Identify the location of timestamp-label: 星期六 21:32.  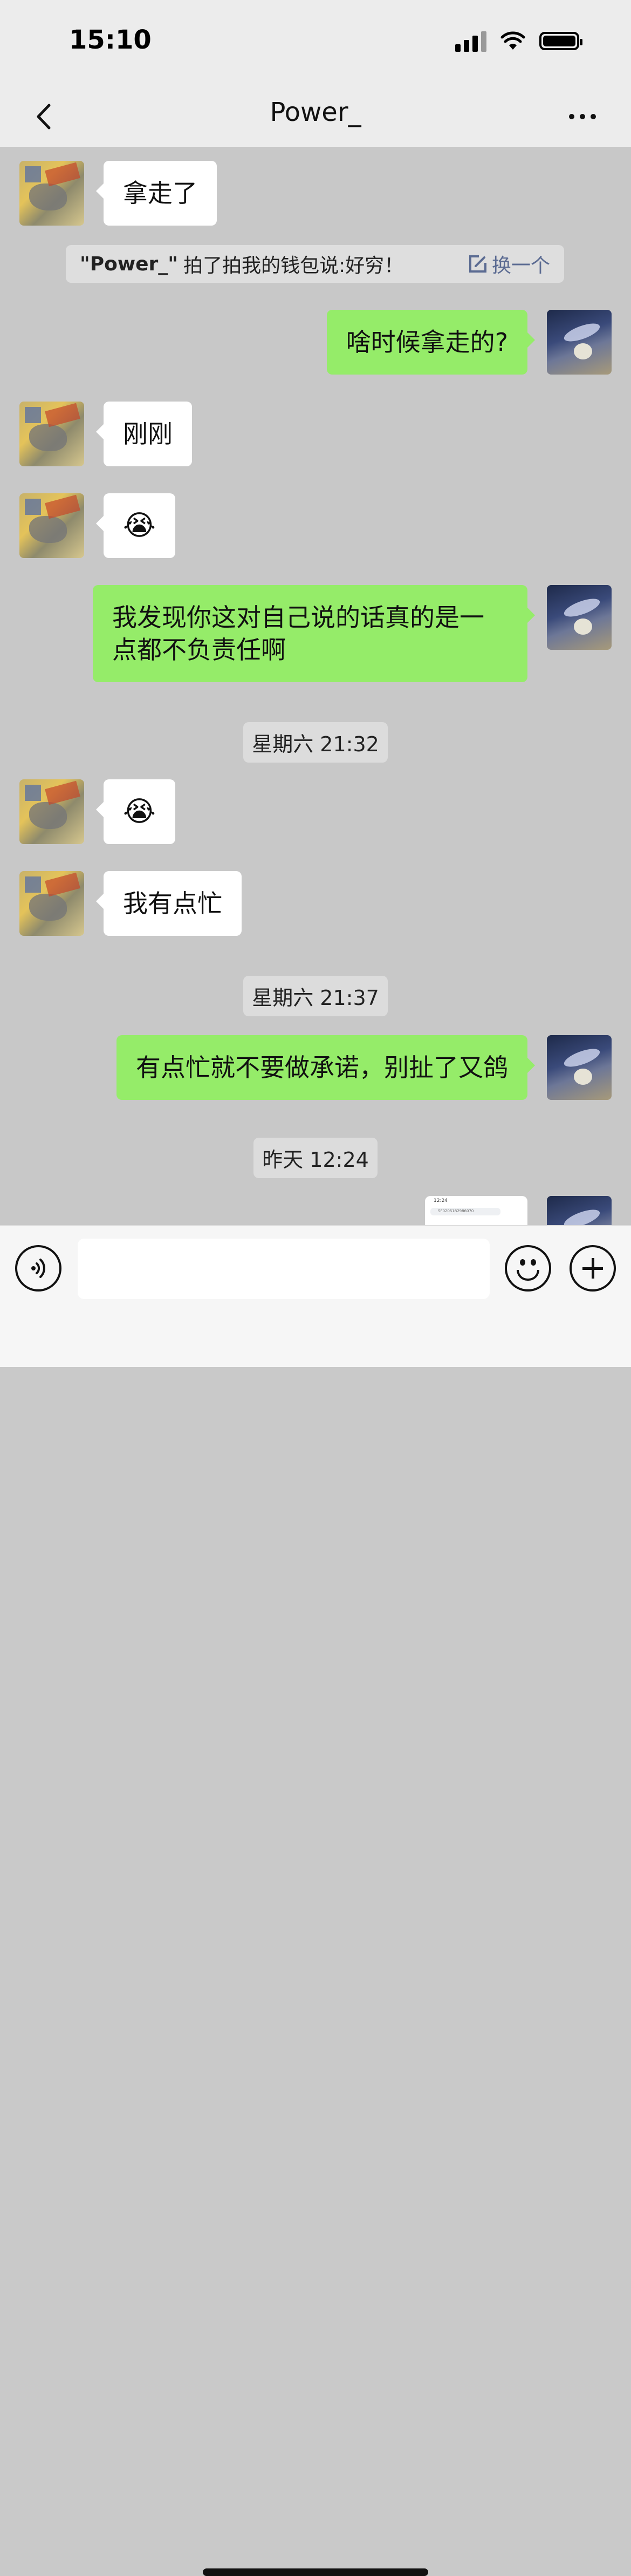
(315, 742).